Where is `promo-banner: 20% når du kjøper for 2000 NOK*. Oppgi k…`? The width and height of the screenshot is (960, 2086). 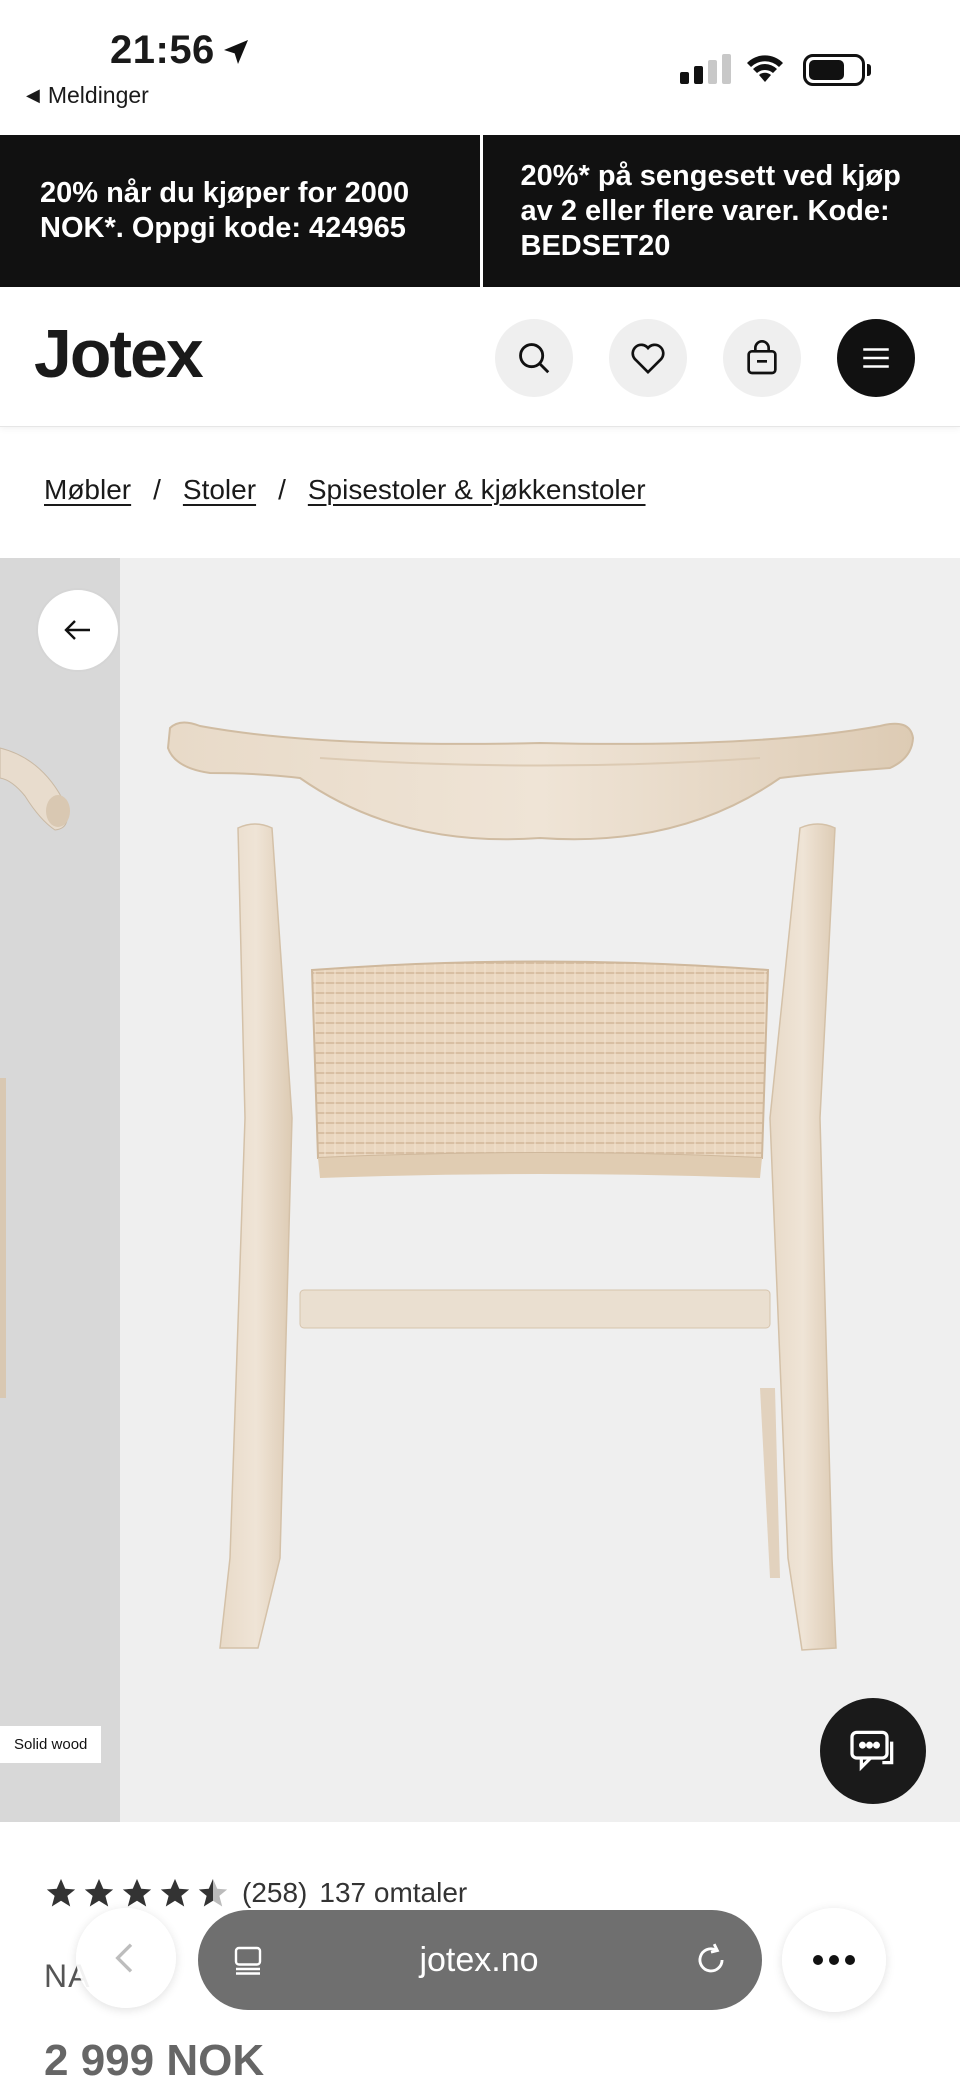
promo-banner: 20% når du kjøper for 2000 NOK*. Oppgi k… is located at coordinates (480, 211).